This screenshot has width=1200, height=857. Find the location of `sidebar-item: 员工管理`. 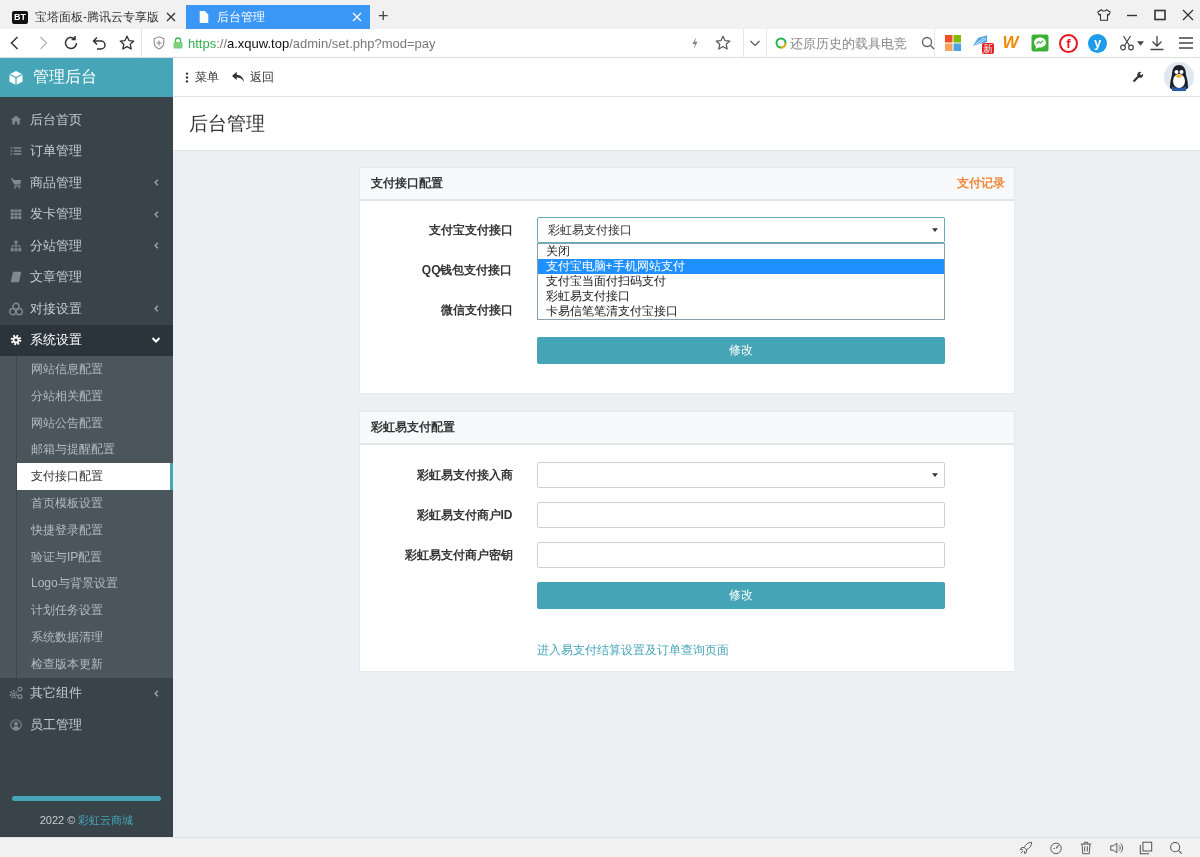

sidebar-item: 员工管理 is located at coordinates (86, 725).